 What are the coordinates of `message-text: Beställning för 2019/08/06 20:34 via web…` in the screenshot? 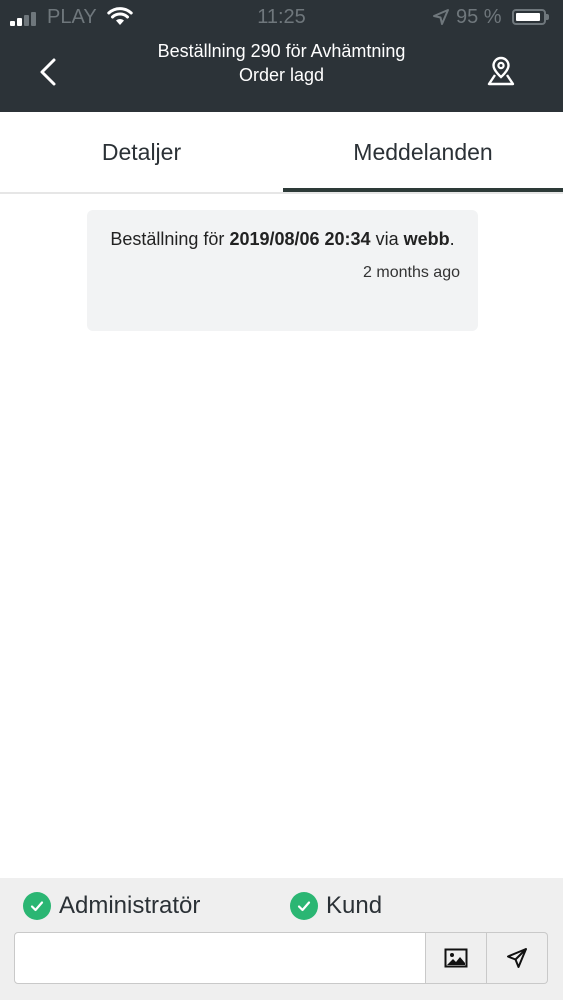 It's located at (282, 239).